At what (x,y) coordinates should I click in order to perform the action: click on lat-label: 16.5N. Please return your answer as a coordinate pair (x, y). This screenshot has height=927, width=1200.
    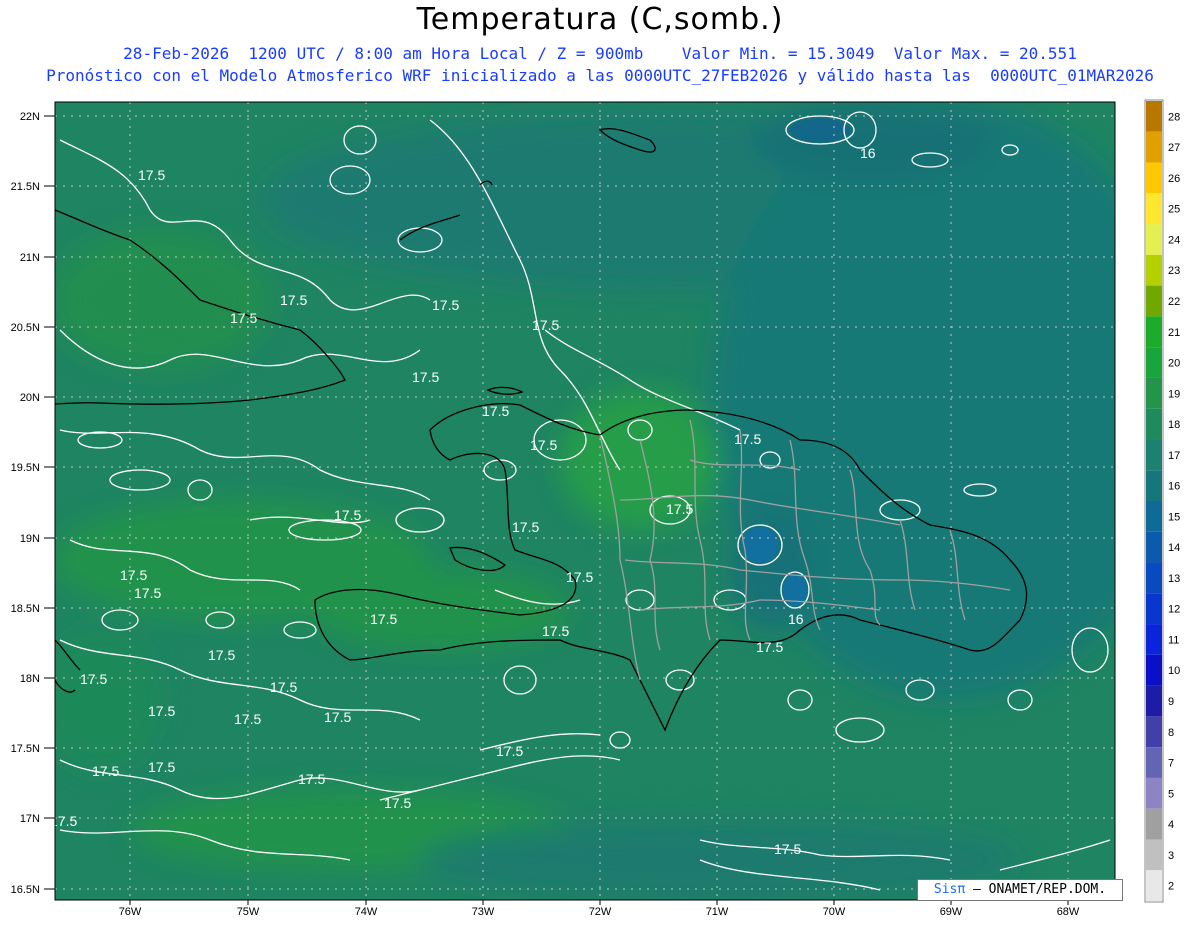
    Looking at the image, I should click on (25, 890).